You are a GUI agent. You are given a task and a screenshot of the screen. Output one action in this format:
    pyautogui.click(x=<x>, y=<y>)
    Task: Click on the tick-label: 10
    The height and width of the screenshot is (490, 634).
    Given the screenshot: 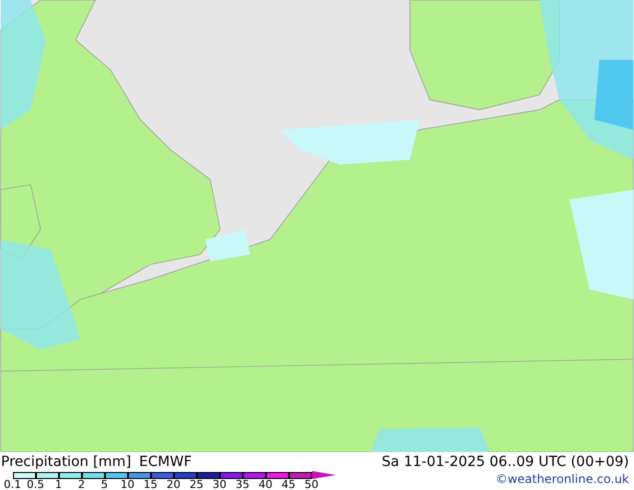 What is the action you would take?
    pyautogui.click(x=128, y=484)
    